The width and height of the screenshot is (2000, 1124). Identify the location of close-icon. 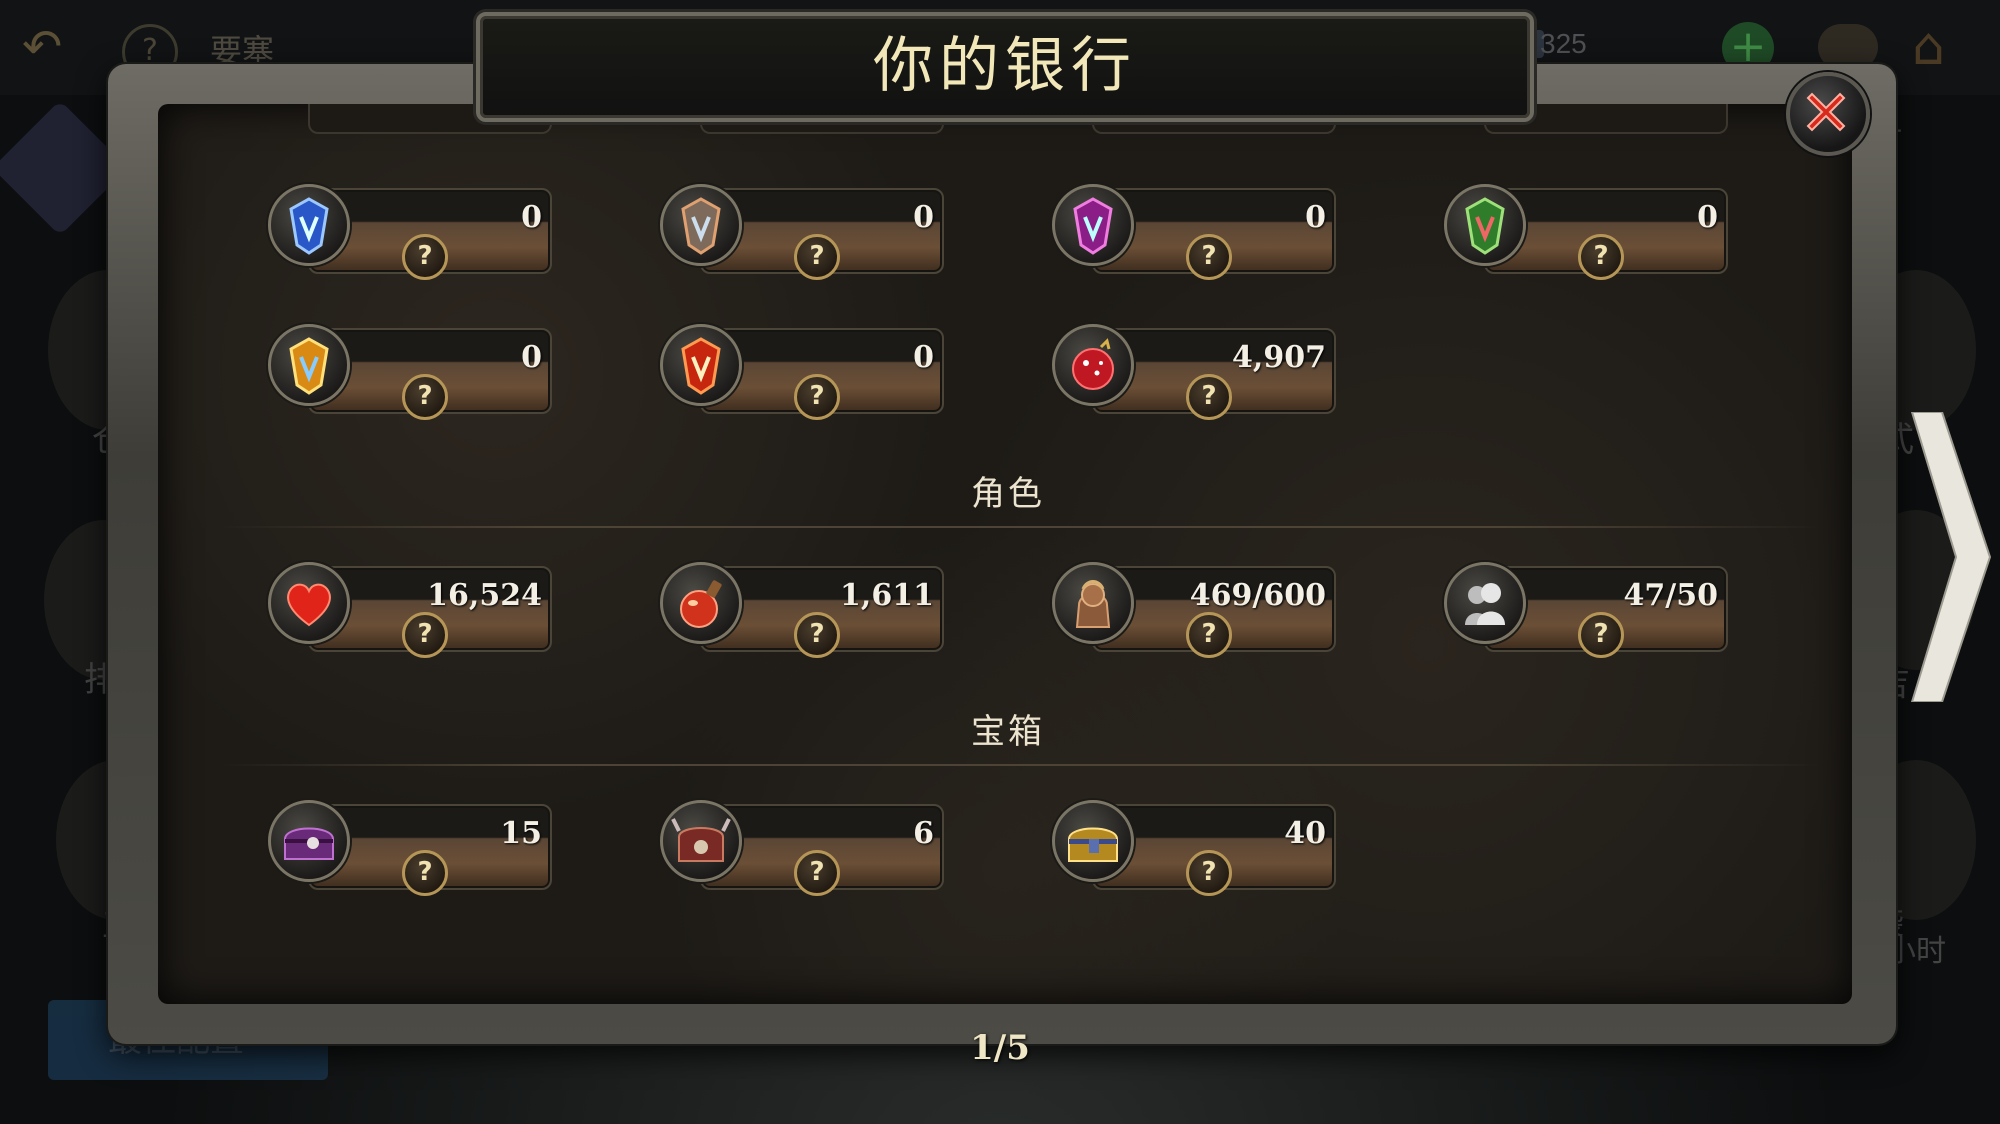
(1826, 112).